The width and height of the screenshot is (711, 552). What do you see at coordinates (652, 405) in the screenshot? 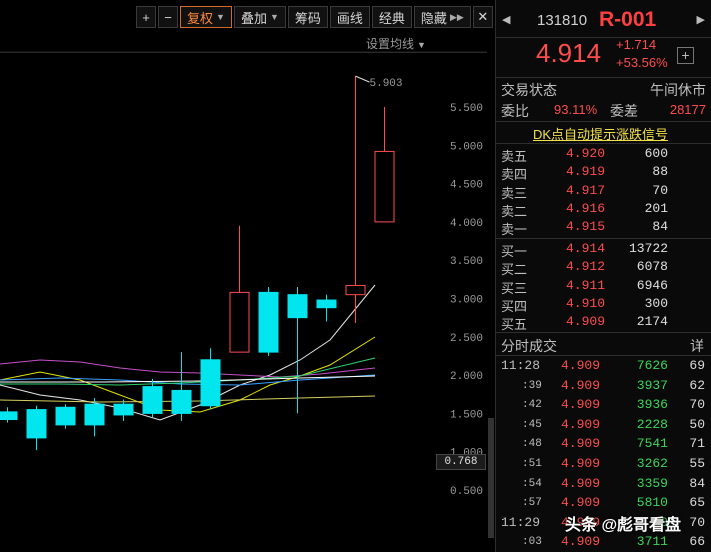
I see `trade-volume: 3936` at bounding box center [652, 405].